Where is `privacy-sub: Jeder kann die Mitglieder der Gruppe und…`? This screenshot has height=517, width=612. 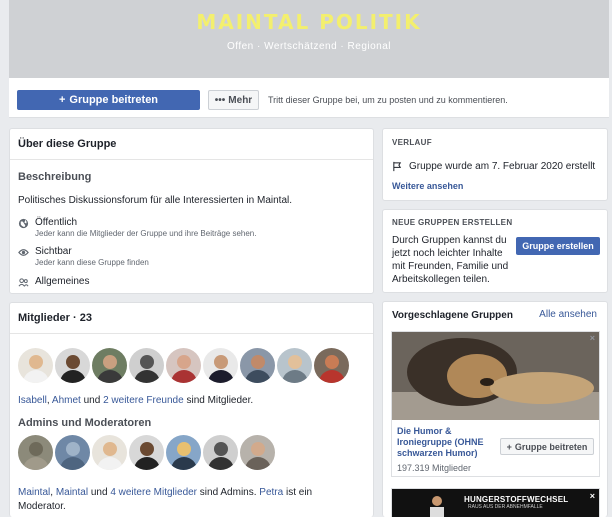
privacy-sub: Jeder kann die Mitglieder der Gruppe und… is located at coordinates (146, 233).